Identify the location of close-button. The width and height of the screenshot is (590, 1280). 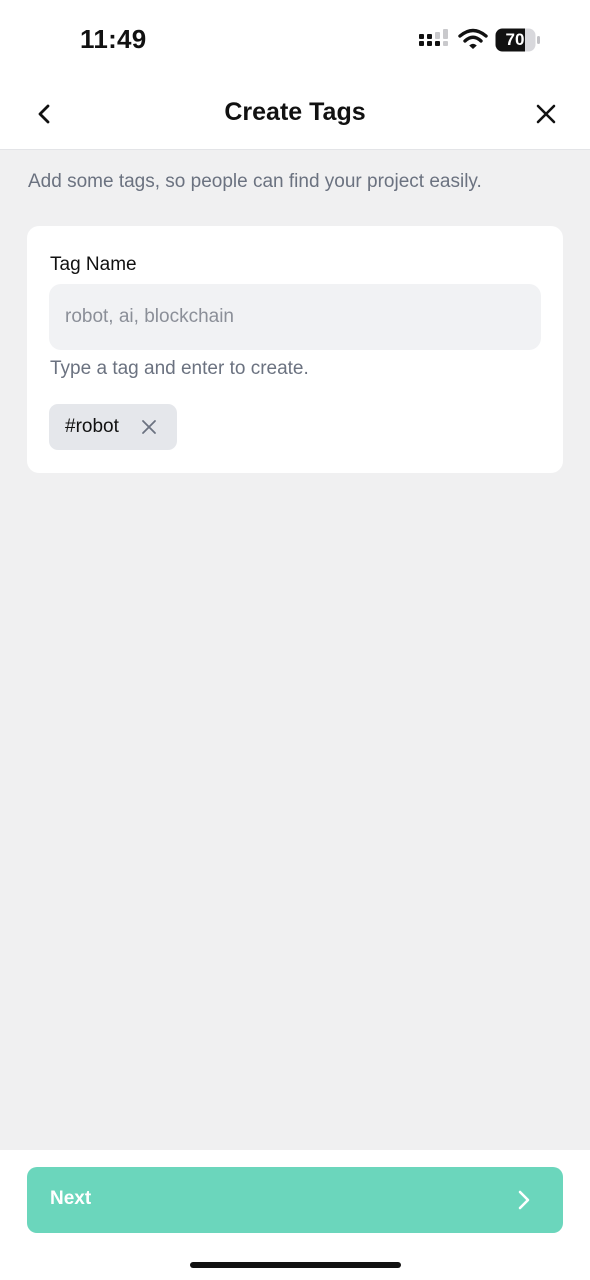
(546, 114).